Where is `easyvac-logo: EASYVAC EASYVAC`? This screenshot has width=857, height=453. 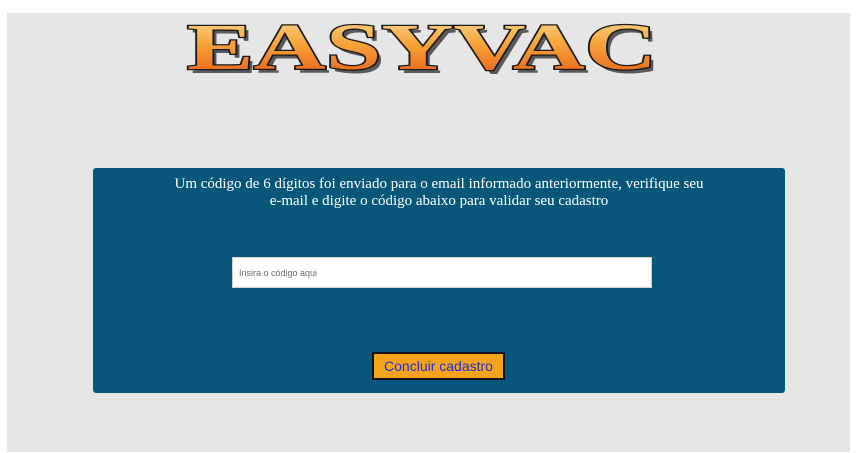
easyvac-logo: EASYVAC EASYVAC is located at coordinates (422, 49).